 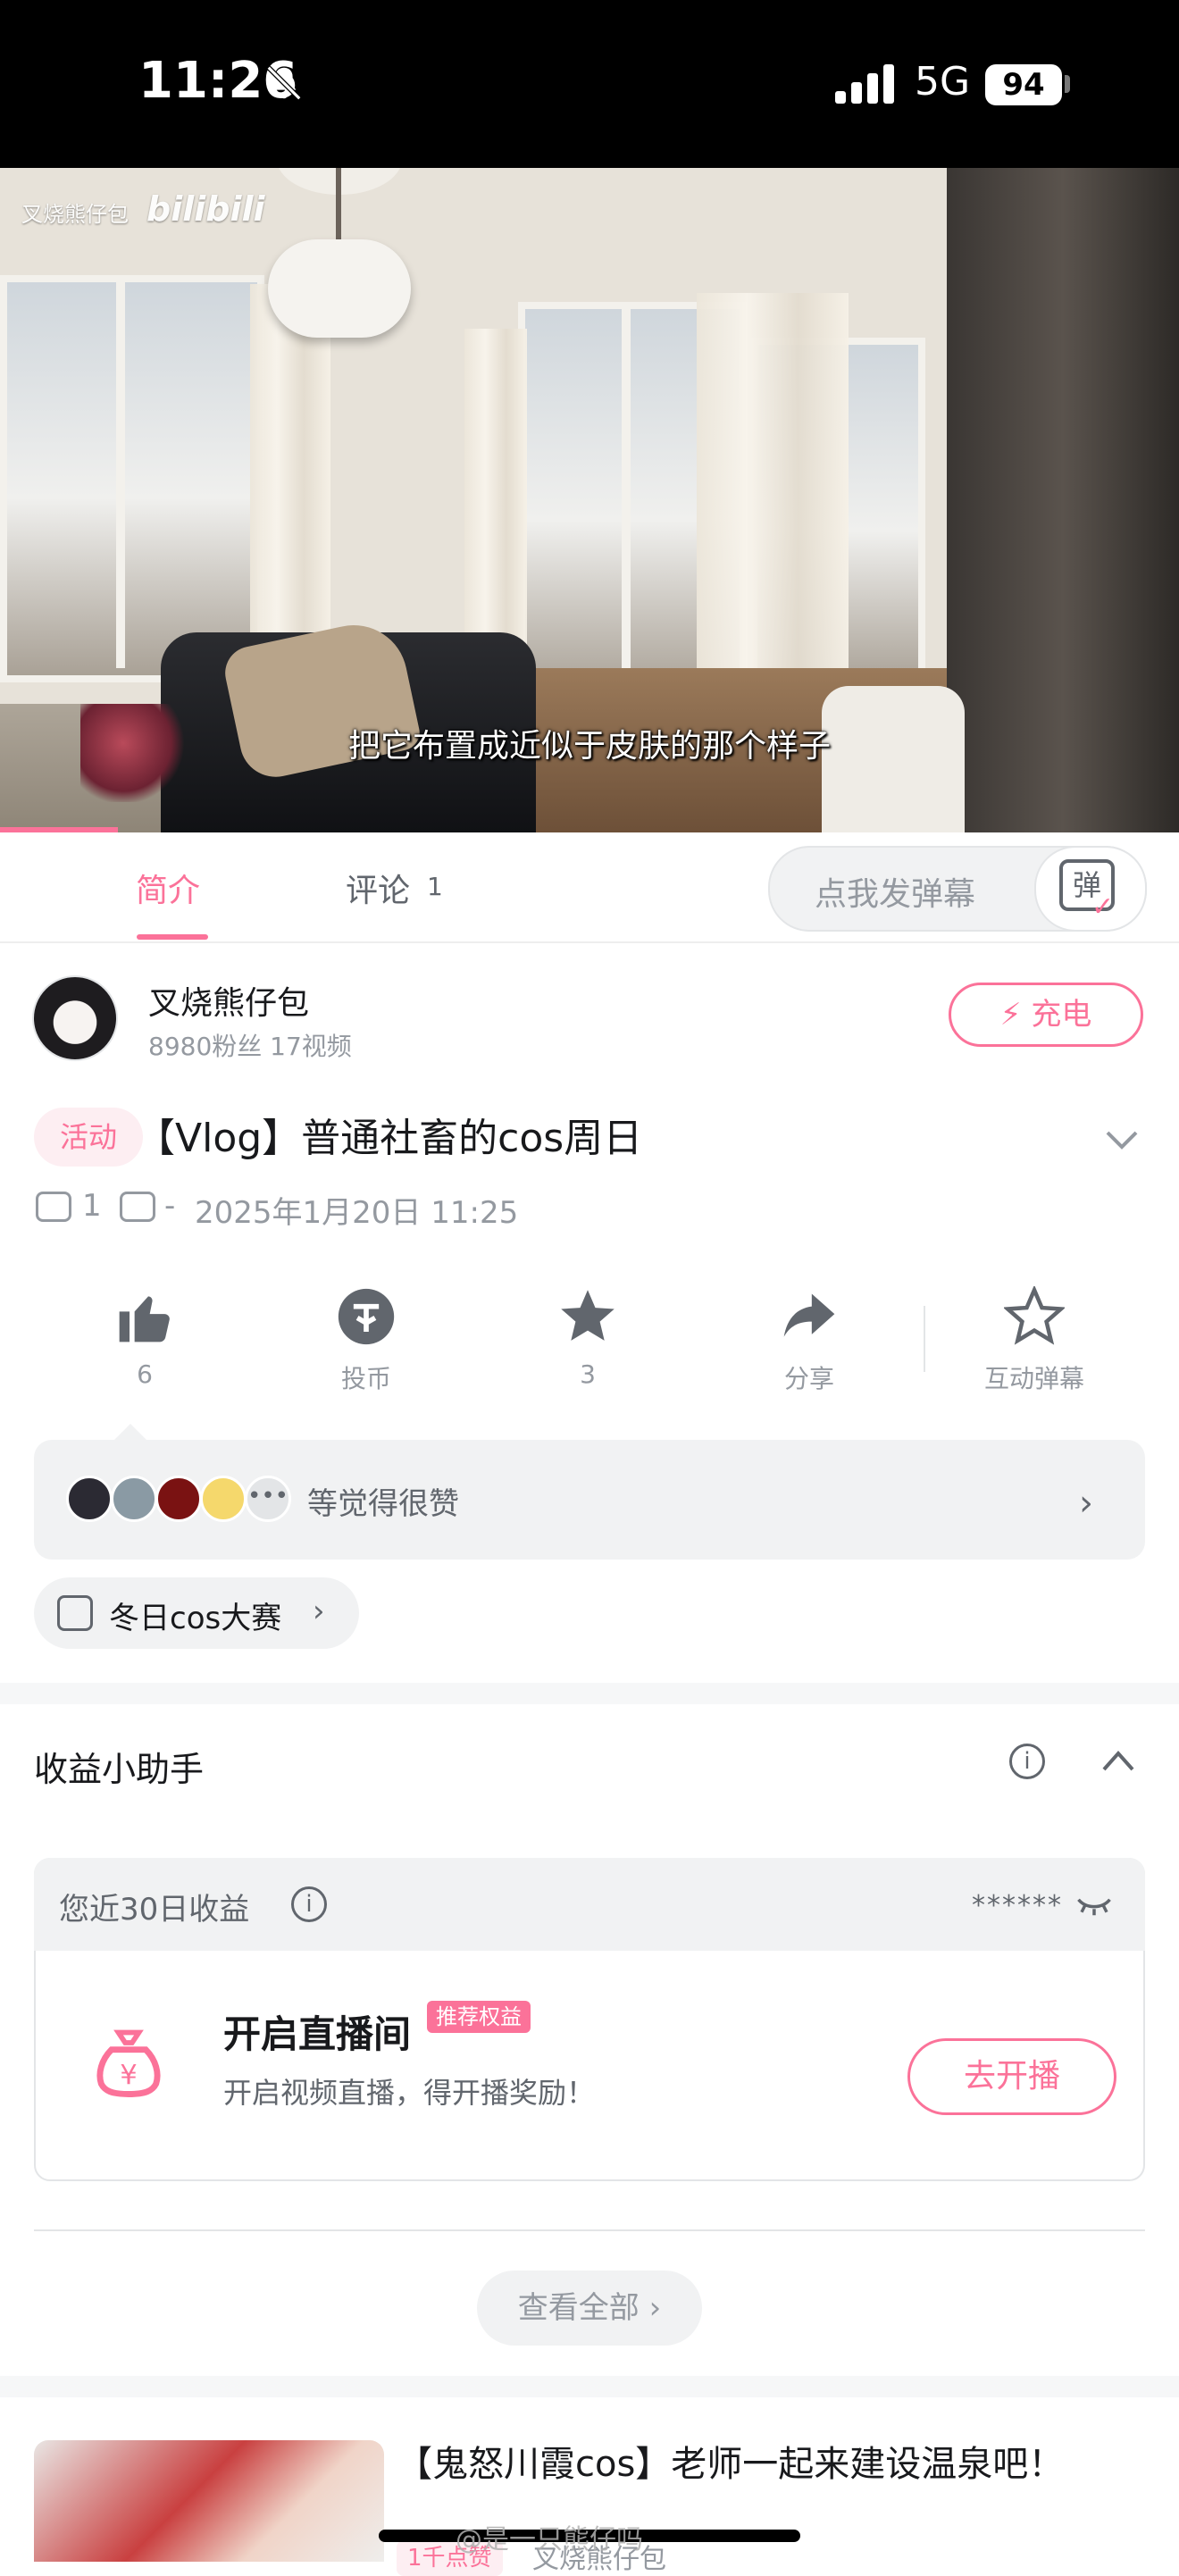 What do you see at coordinates (144, 1317) in the screenshot?
I see `thumbs-up-icon` at bounding box center [144, 1317].